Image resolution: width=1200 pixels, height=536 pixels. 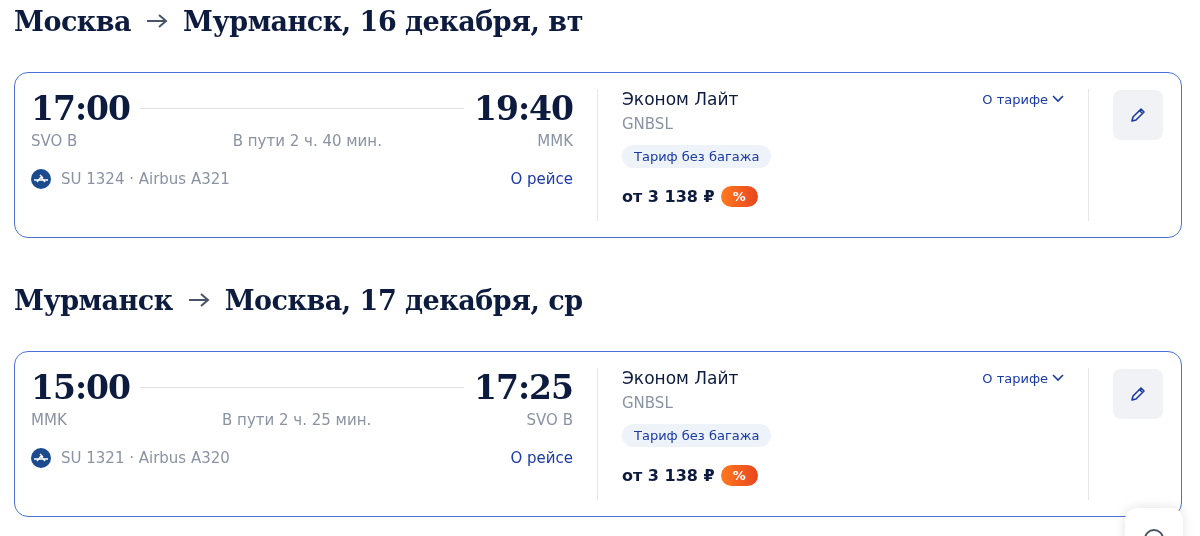 What do you see at coordinates (523, 108) in the screenshot?
I see `arrival-time: 19:40` at bounding box center [523, 108].